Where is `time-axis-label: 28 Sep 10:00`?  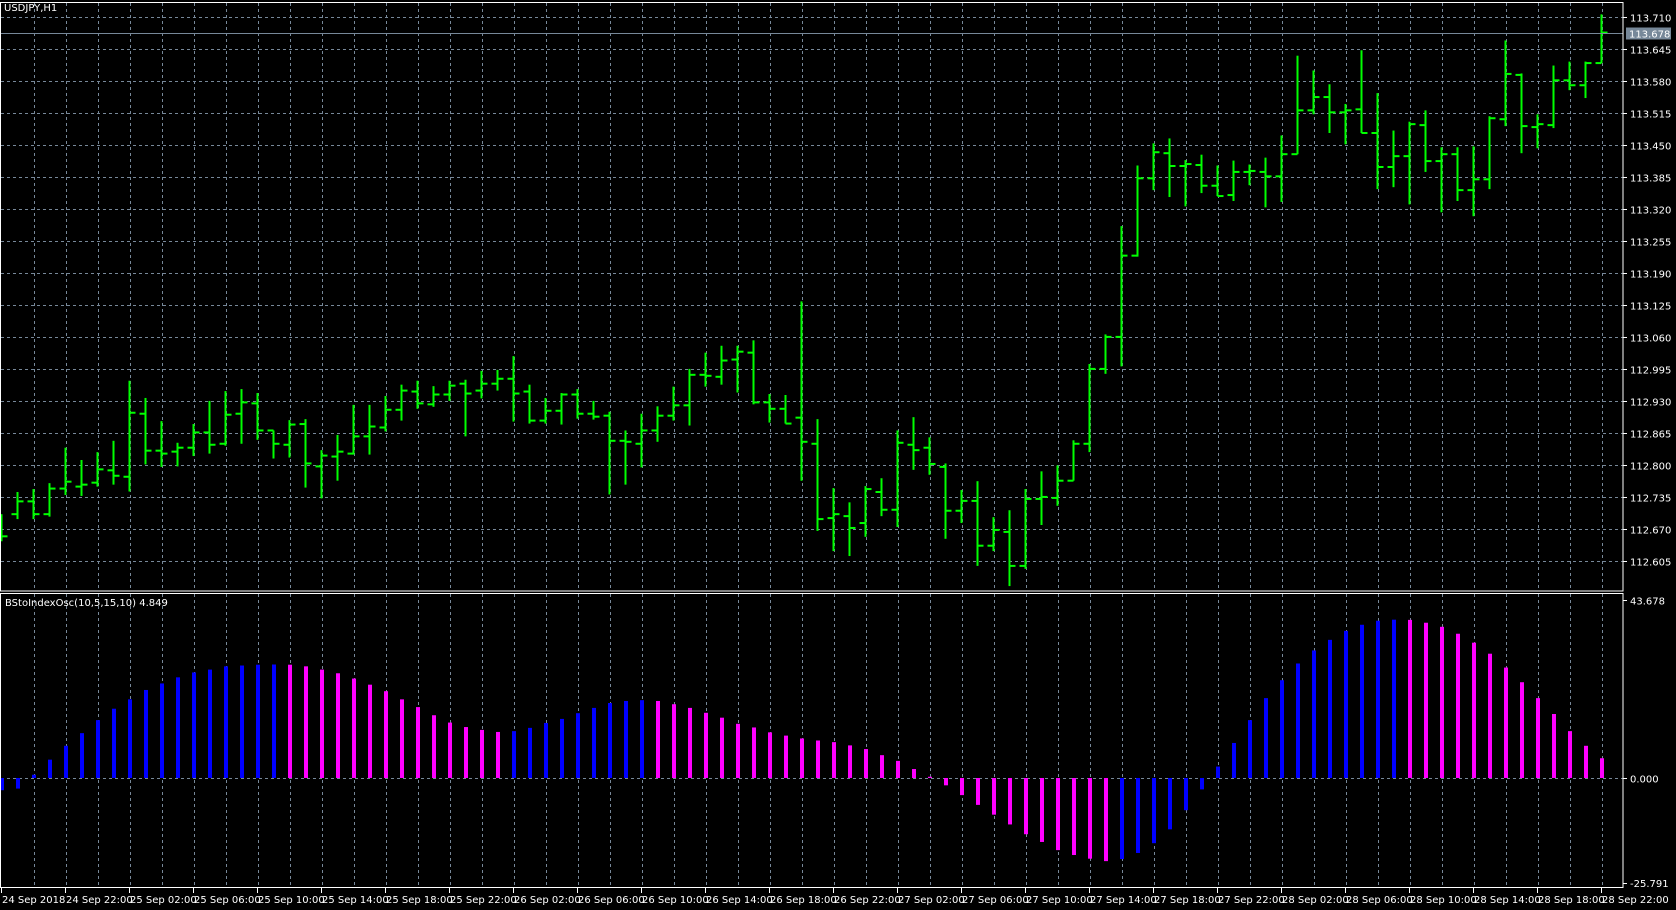
time-axis-label: 28 Sep 10:00 is located at coordinates (1443, 900).